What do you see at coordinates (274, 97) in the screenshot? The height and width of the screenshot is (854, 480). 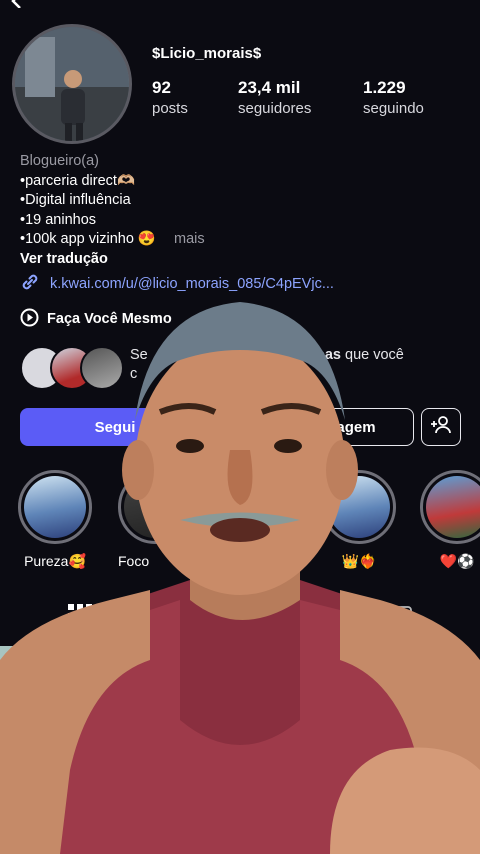 I see `stat-followers: 23,4 mil seguidores` at bounding box center [274, 97].